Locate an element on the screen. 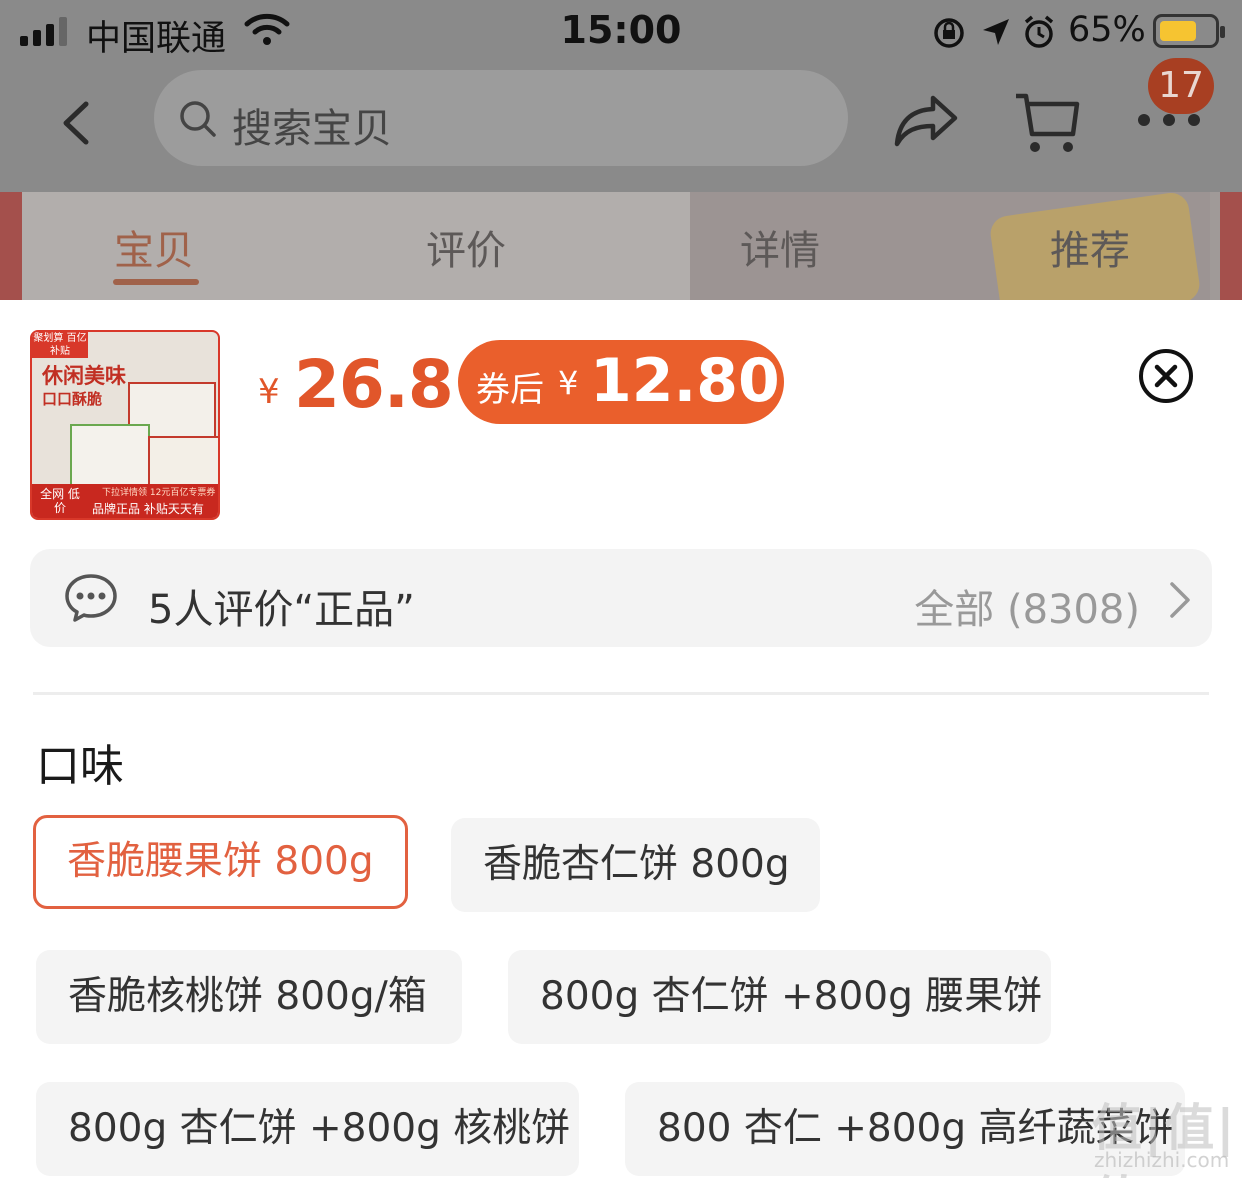 The height and width of the screenshot is (1178, 1242). alarm-icon is located at coordinates (1039, 31).